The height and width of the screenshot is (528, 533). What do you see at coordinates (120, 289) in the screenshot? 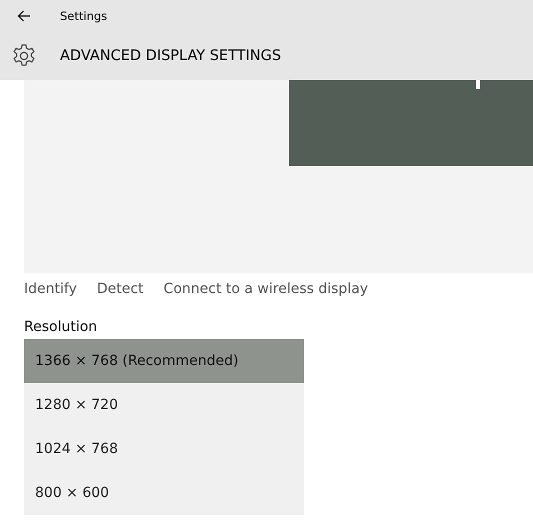
I see `link: Detect` at bounding box center [120, 289].